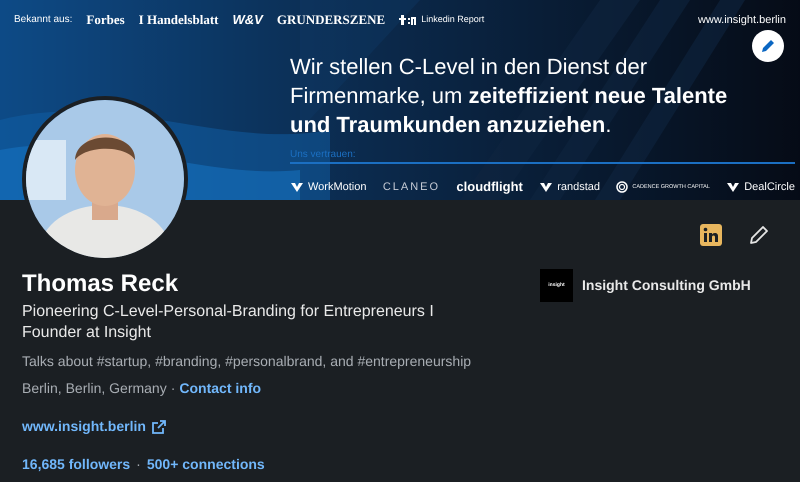 The height and width of the screenshot is (482, 800). I want to click on linkedin-icon, so click(711, 235).